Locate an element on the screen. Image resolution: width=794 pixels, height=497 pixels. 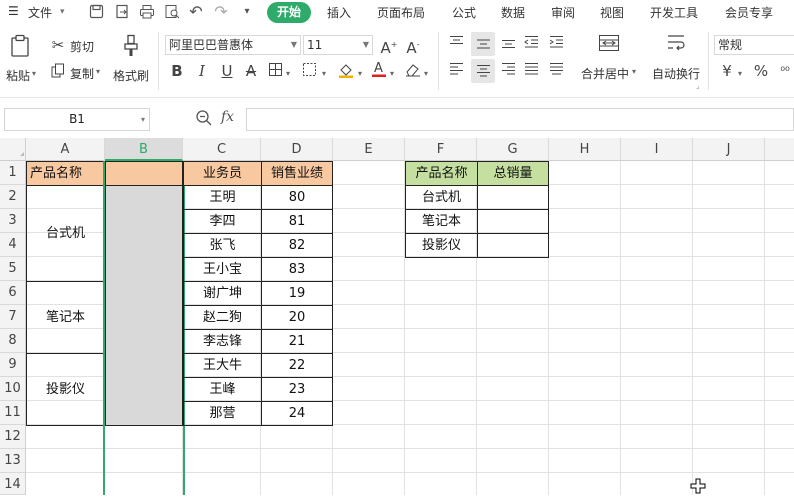
currency-icon: ¥ is located at coordinates (727, 71).